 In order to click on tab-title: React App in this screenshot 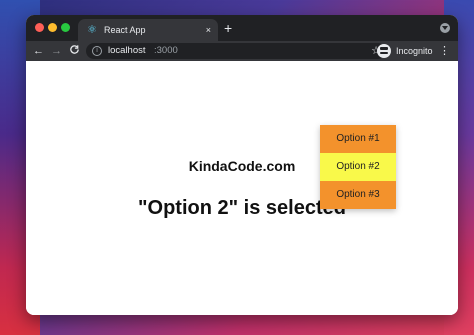, I will do `click(125, 30)`.